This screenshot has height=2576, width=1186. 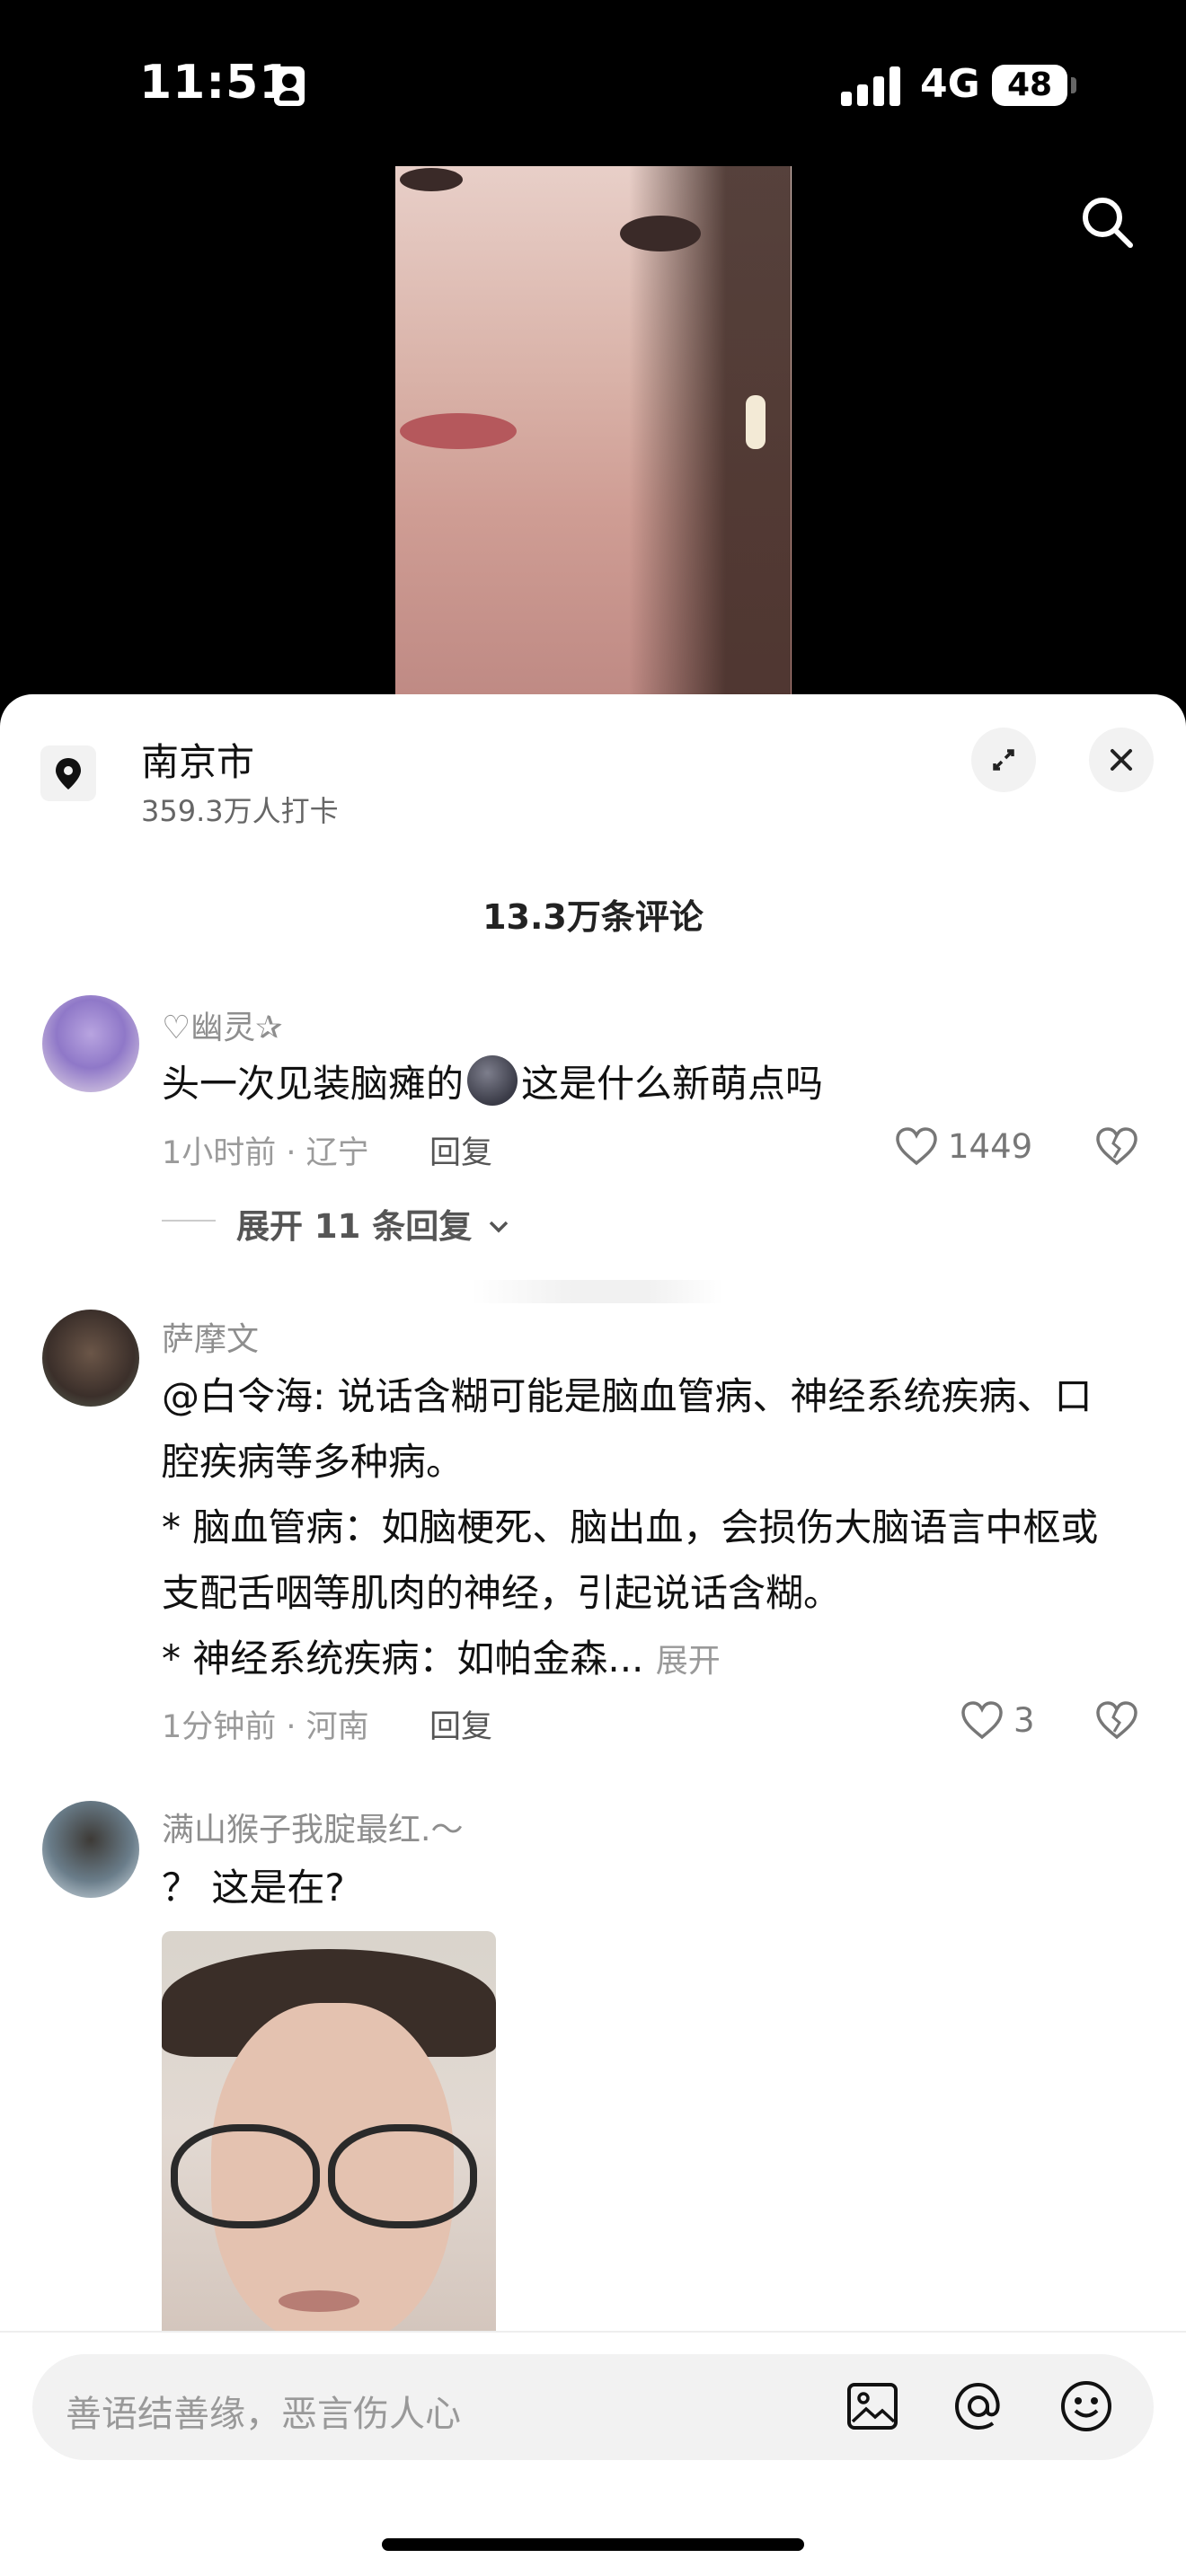 I want to click on comment-line: 支配舌咽等肌肉的神经，引起说话含糊。, so click(x=502, y=1593).